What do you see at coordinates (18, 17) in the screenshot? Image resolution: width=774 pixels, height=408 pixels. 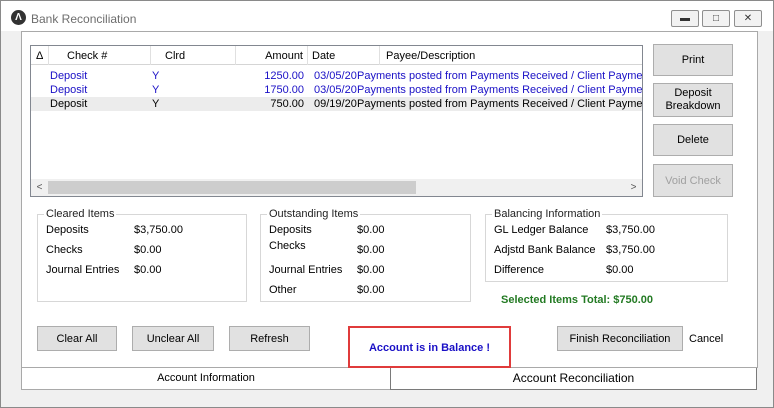 I see `app-logo-icon: Λ` at bounding box center [18, 17].